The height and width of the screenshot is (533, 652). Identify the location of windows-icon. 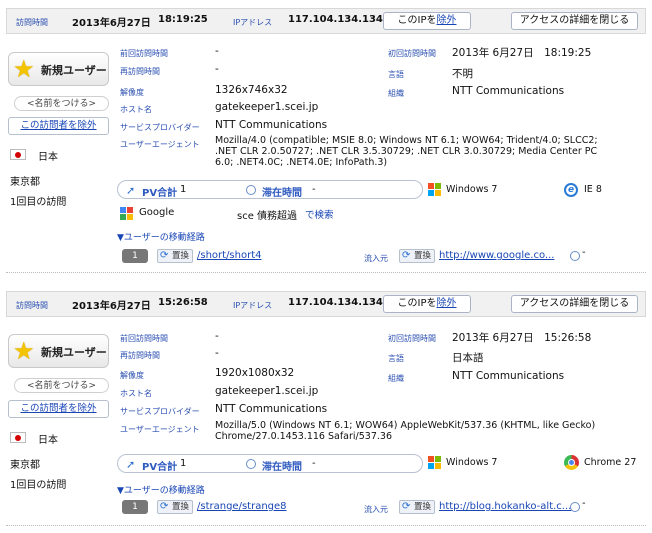
(435, 463).